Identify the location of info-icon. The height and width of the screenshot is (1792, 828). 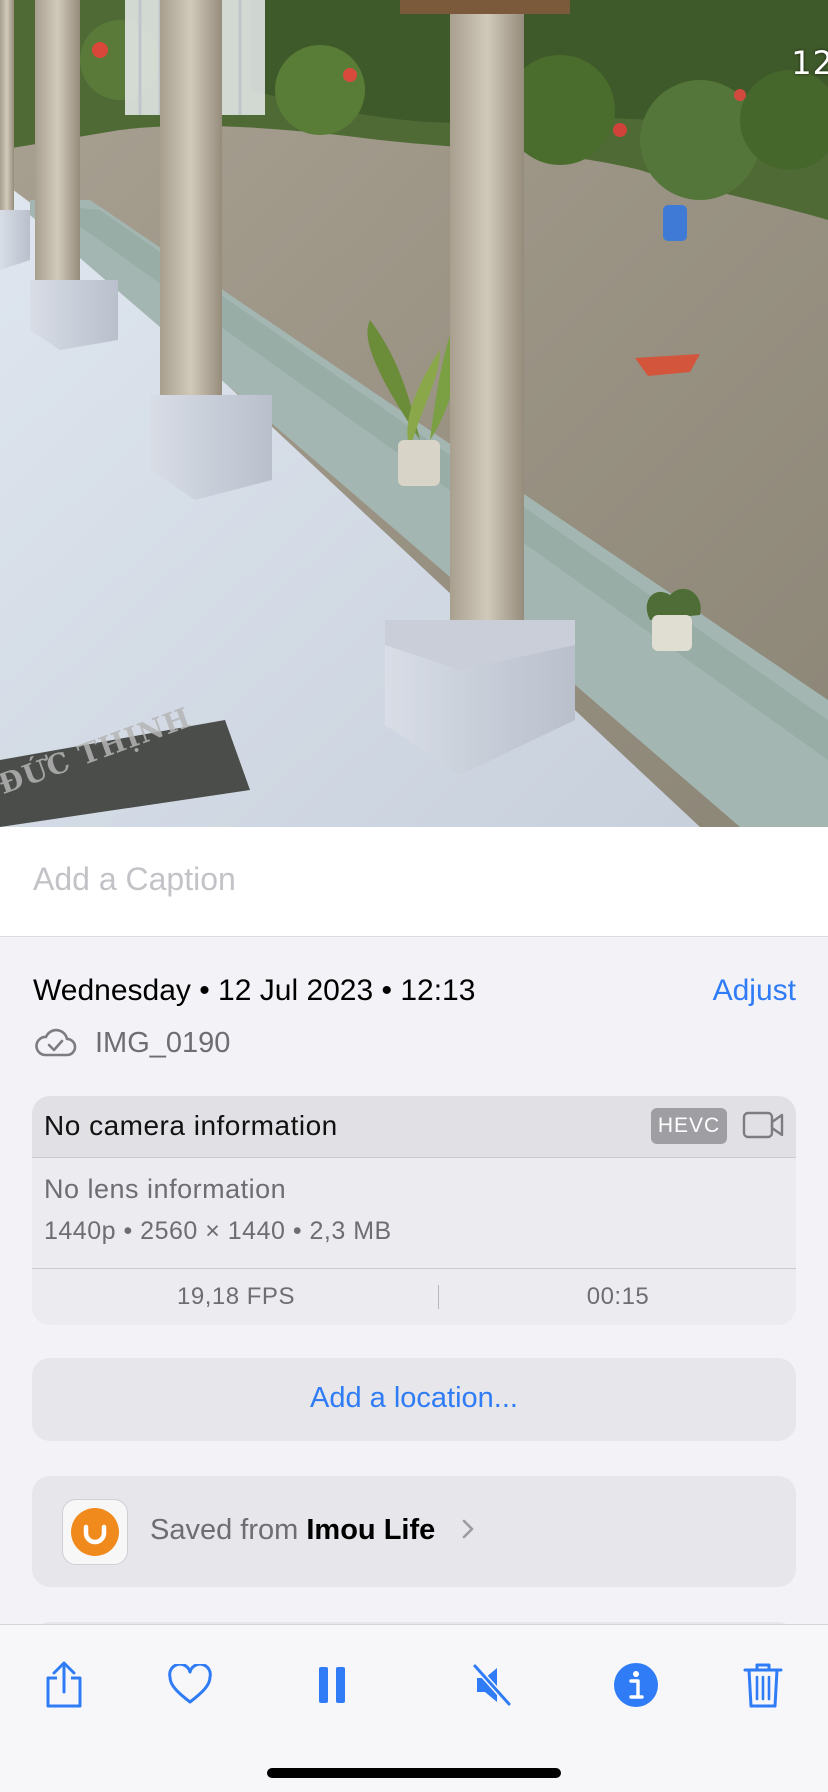
(636, 1685).